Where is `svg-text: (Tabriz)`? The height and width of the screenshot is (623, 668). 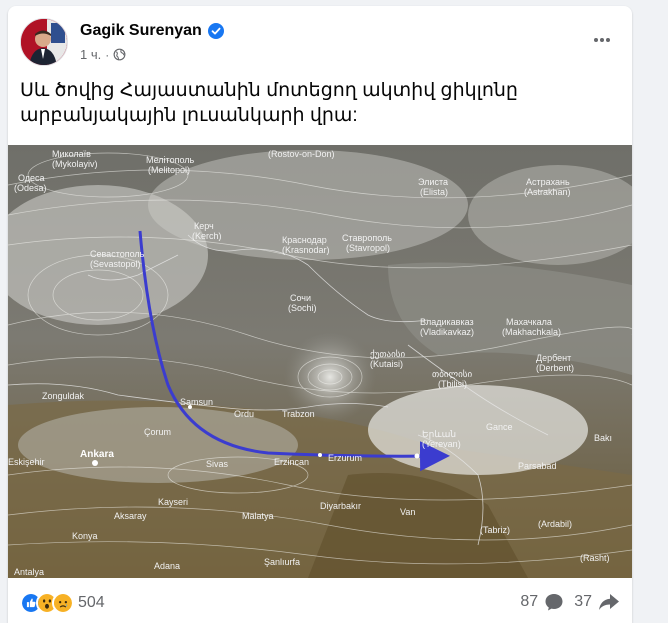
svg-text: (Tabriz) is located at coordinates (495, 530).